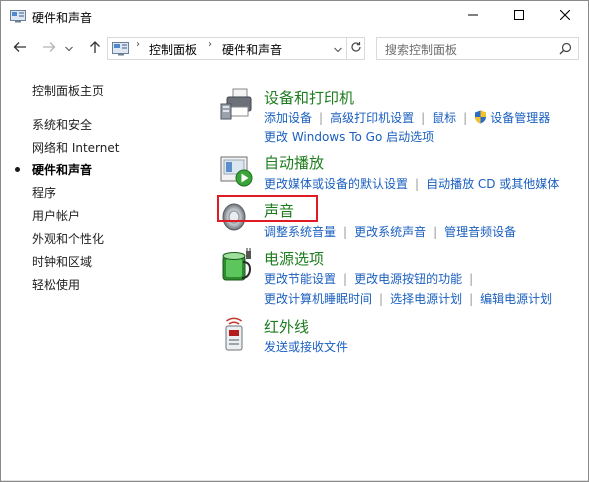 Image resolution: width=589 pixels, height=482 pixels. Describe the element at coordinates (444, 118) in the screenshot. I see `mouse-link: 鼠标` at that location.